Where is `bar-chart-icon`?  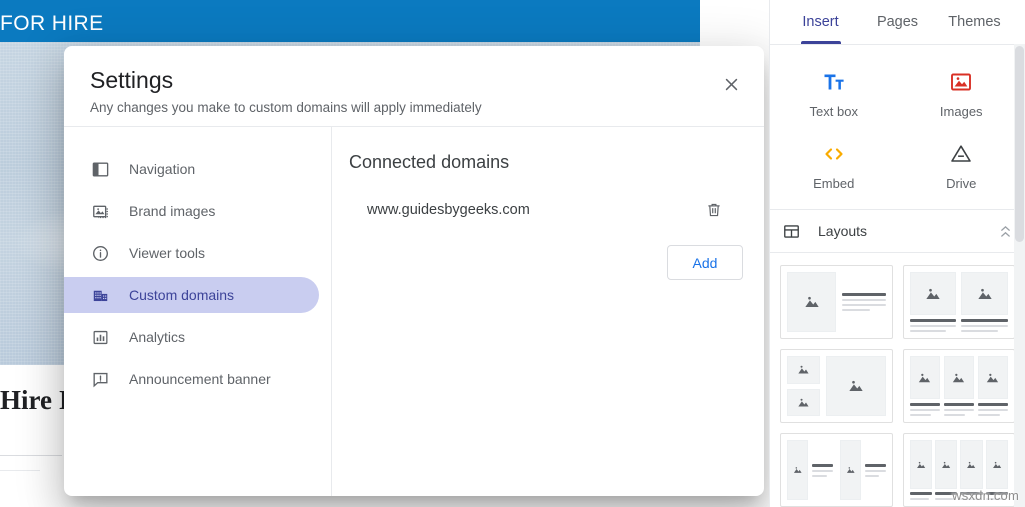 bar-chart-icon is located at coordinates (100, 337).